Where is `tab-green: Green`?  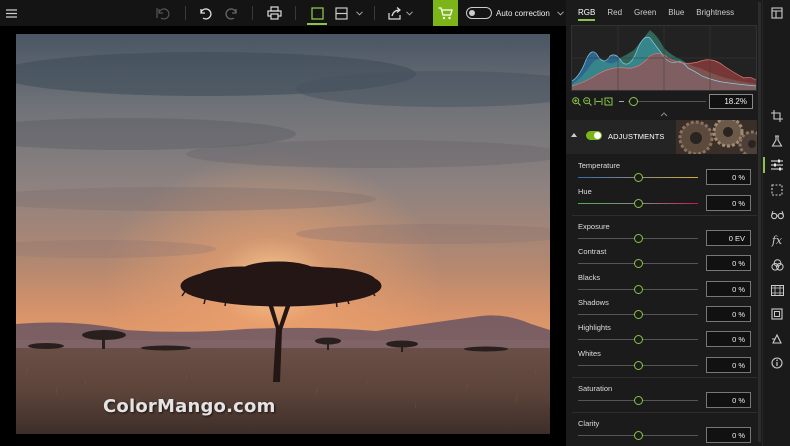 tab-green: Green is located at coordinates (645, 12).